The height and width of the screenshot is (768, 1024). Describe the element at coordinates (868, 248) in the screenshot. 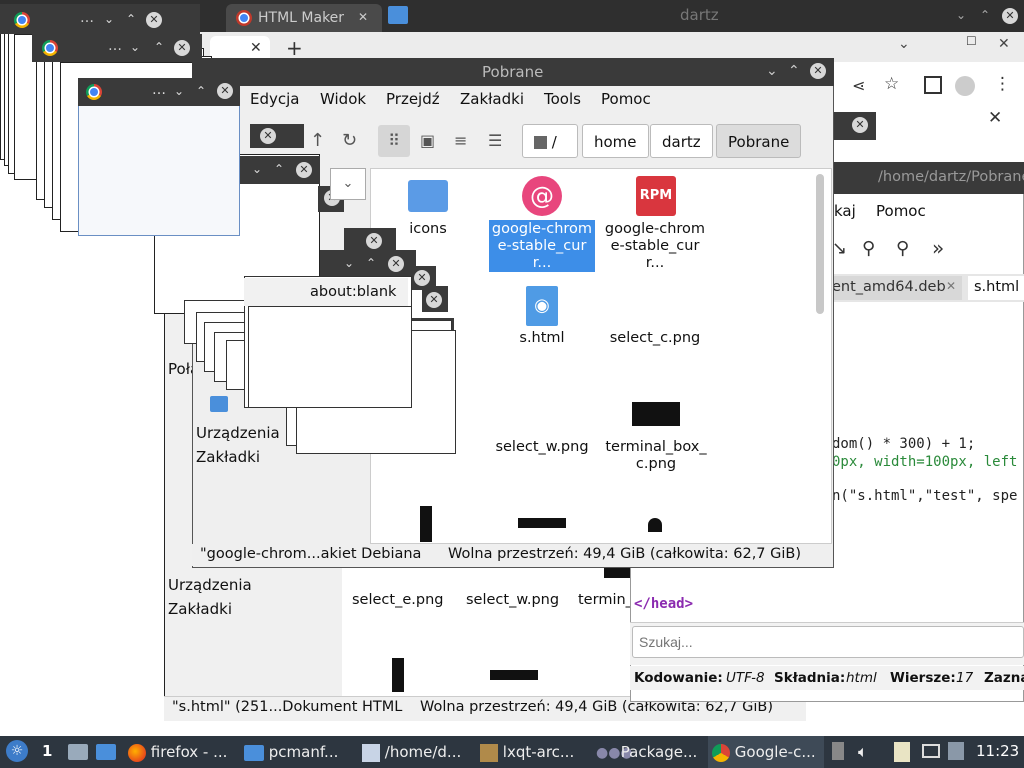

I see `search-icon: ⚲` at that location.